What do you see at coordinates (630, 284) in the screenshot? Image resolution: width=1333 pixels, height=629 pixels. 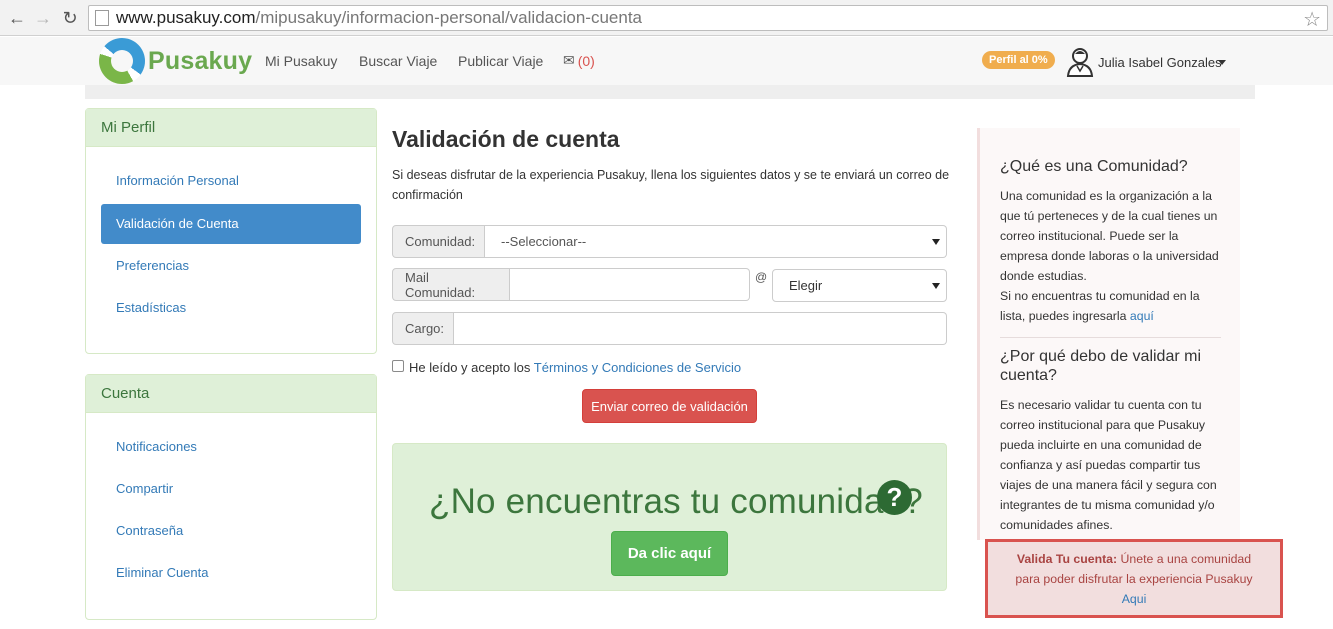 I see `mail-input` at bounding box center [630, 284].